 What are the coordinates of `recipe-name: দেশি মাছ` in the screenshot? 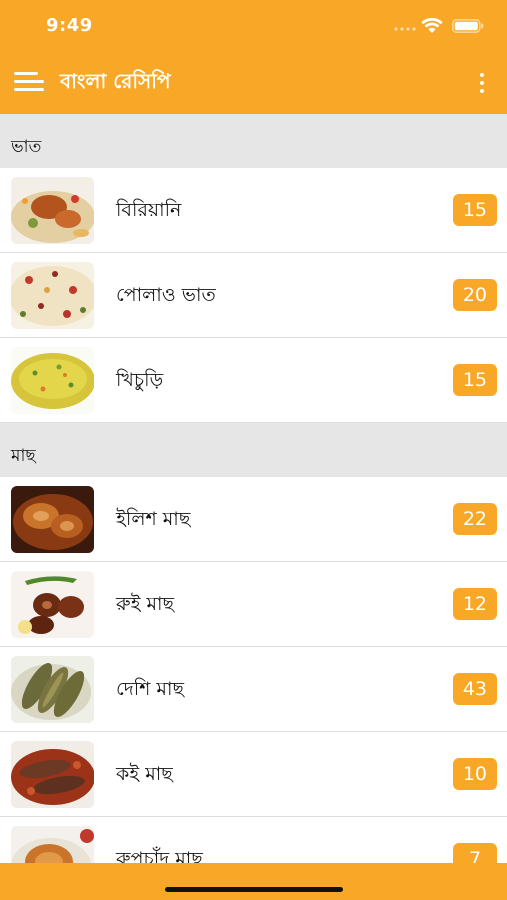 It's located at (150, 689).